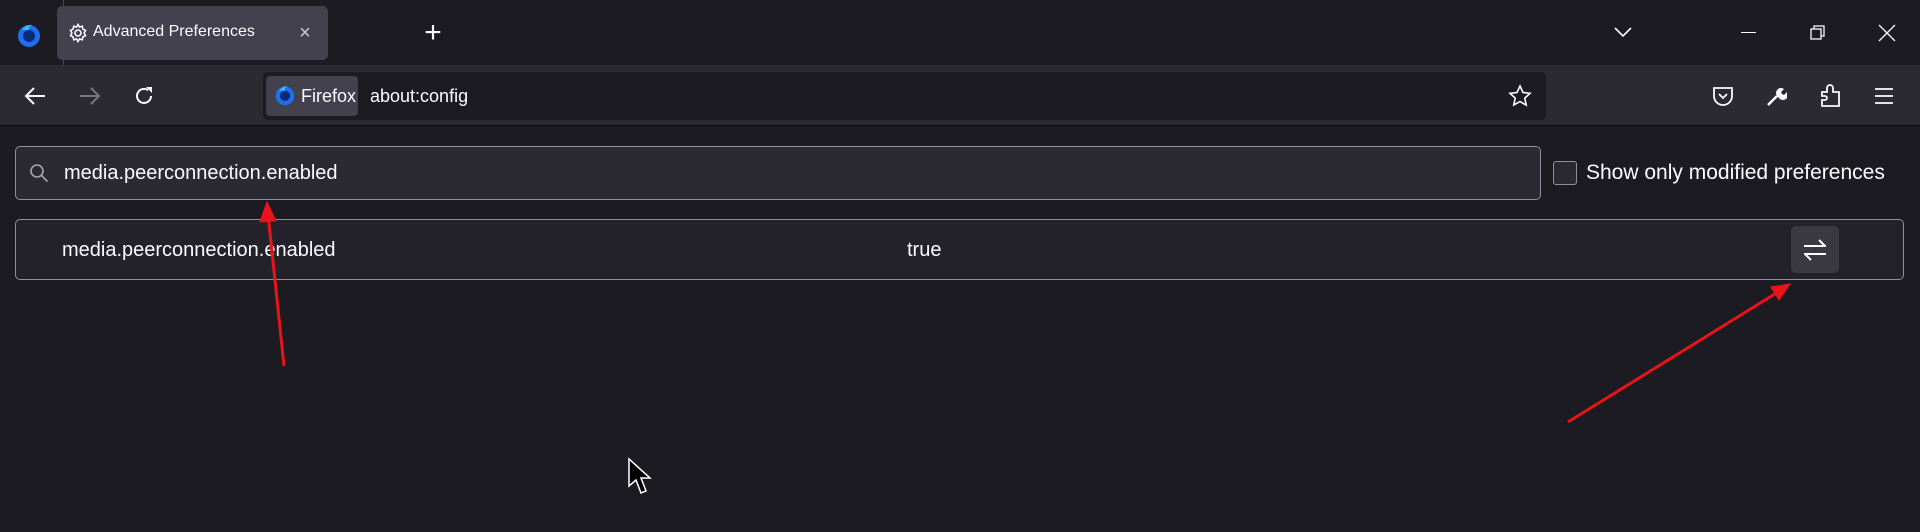  I want to click on annotation-arrow-toggle, so click(1679, 353).